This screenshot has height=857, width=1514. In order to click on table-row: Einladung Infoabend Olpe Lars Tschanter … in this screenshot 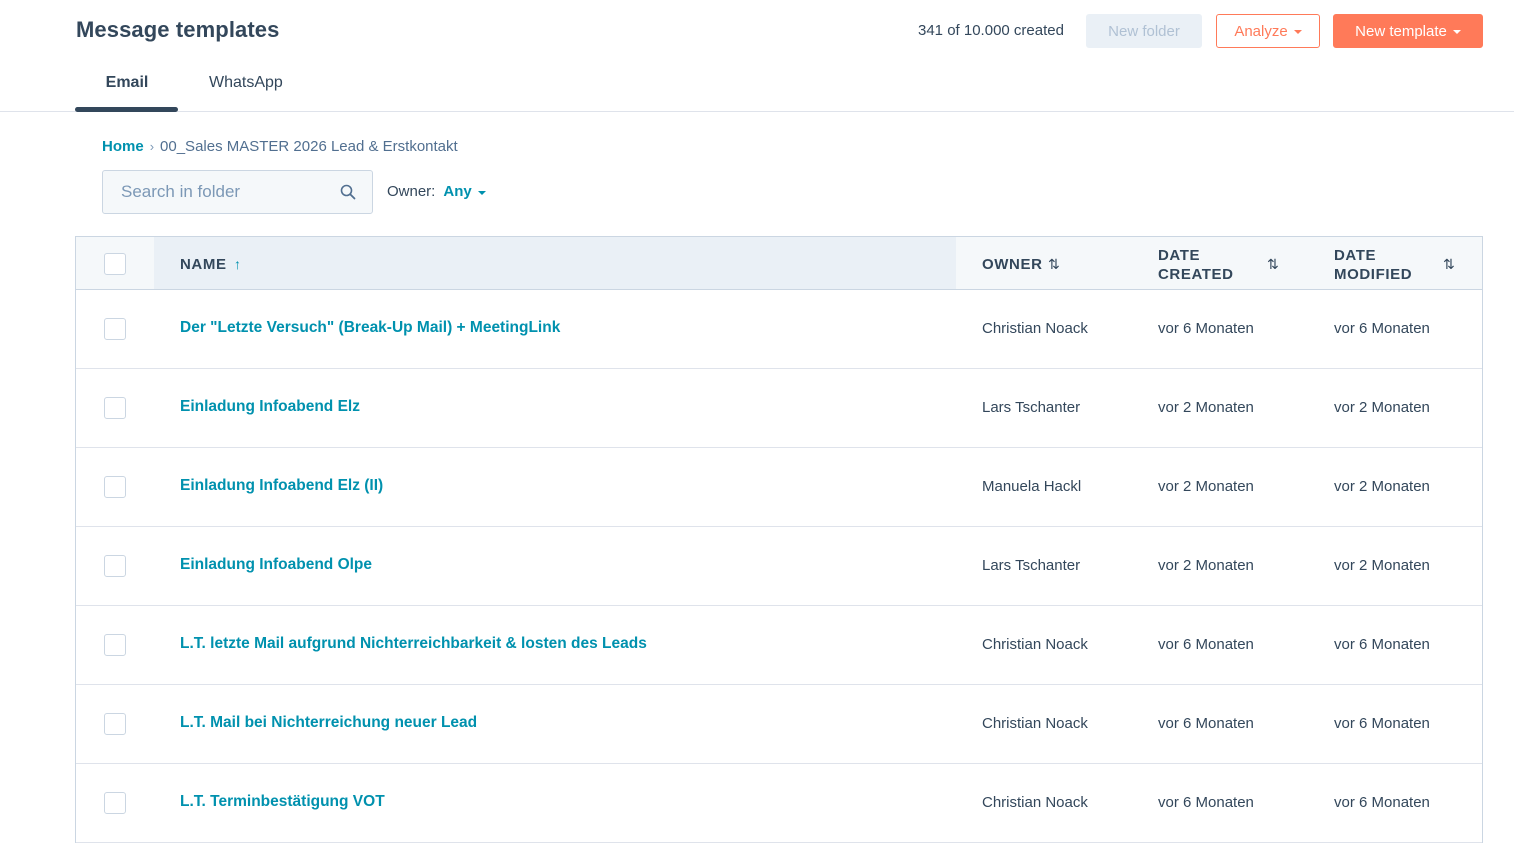, I will do `click(779, 566)`.